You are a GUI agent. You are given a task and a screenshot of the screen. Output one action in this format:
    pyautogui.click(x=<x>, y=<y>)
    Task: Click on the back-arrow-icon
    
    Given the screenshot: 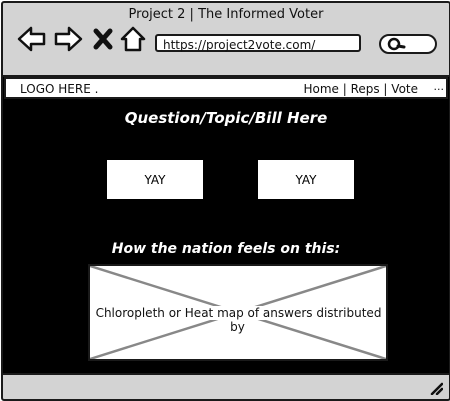 What is the action you would take?
    pyautogui.click(x=32, y=39)
    